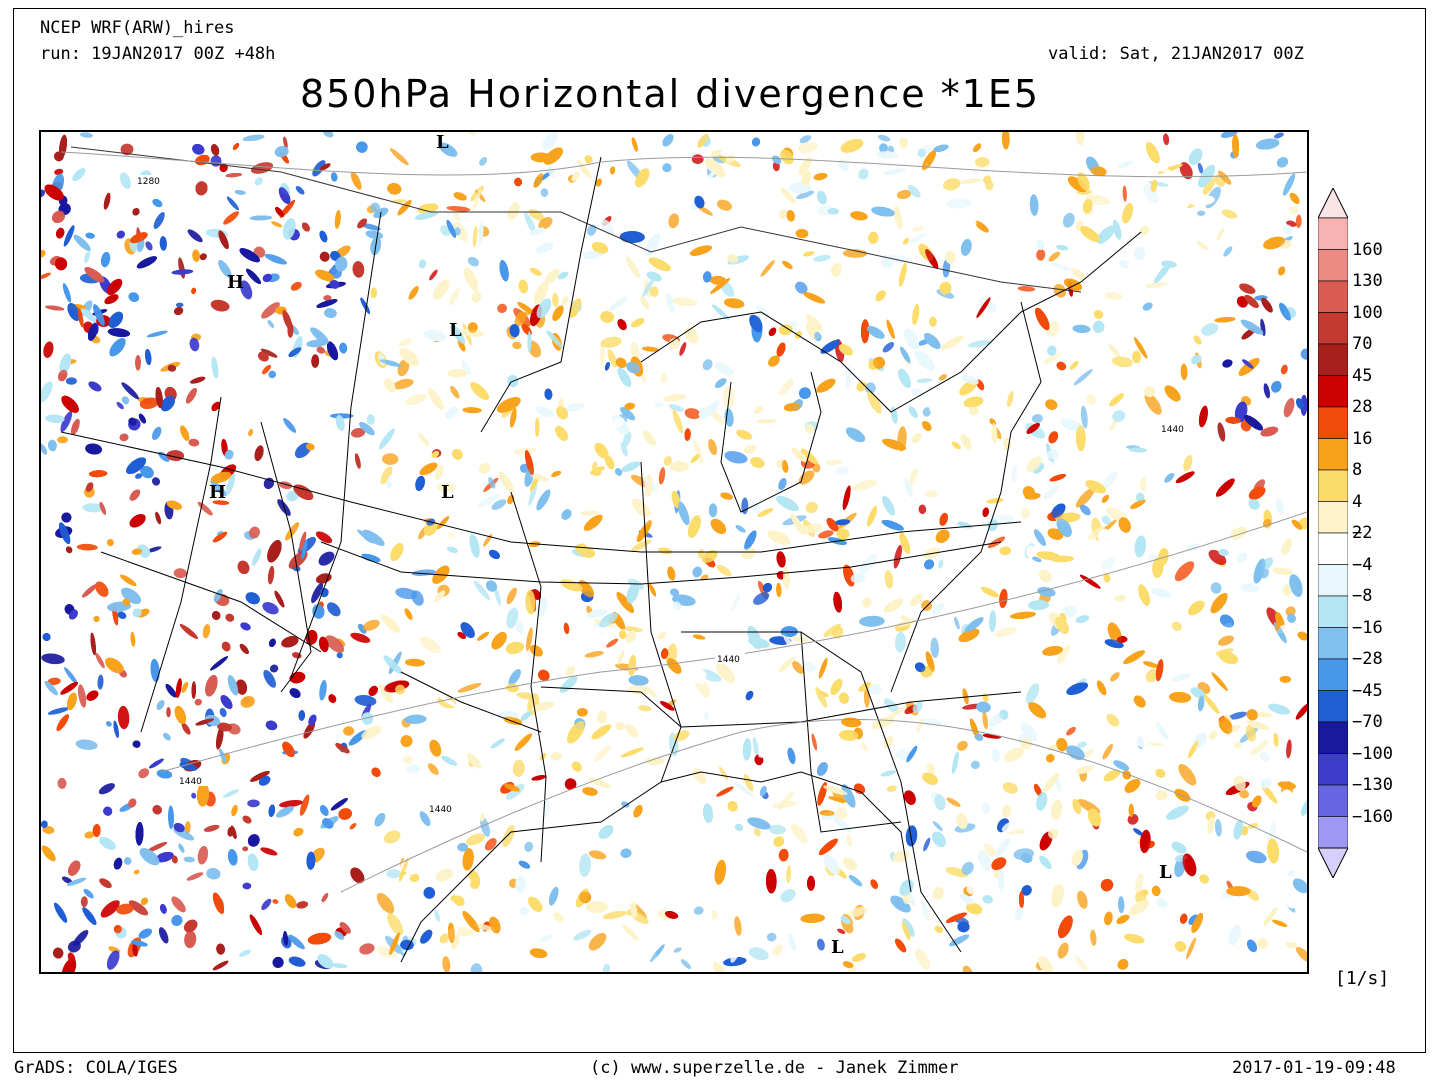 The image size is (1440, 1080). I want to click on valid-time: valid: Sat, 21JAN2017 00Z, so click(1176, 54).